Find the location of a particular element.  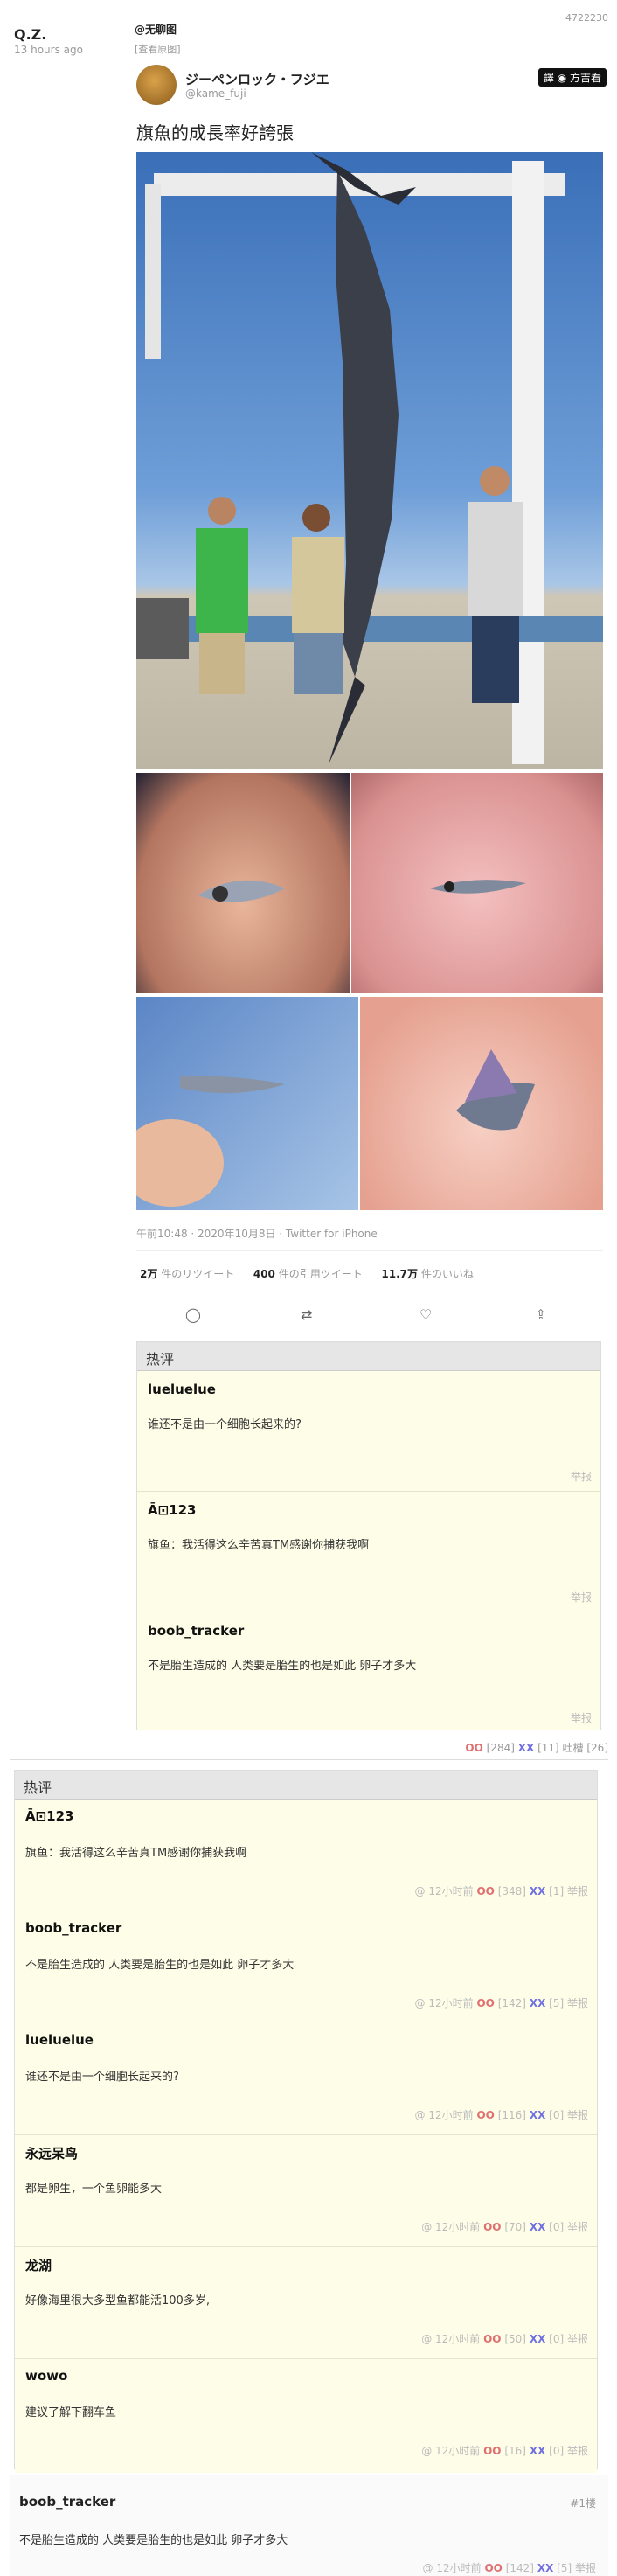

oo-count: [16] is located at coordinates (515, 2451).